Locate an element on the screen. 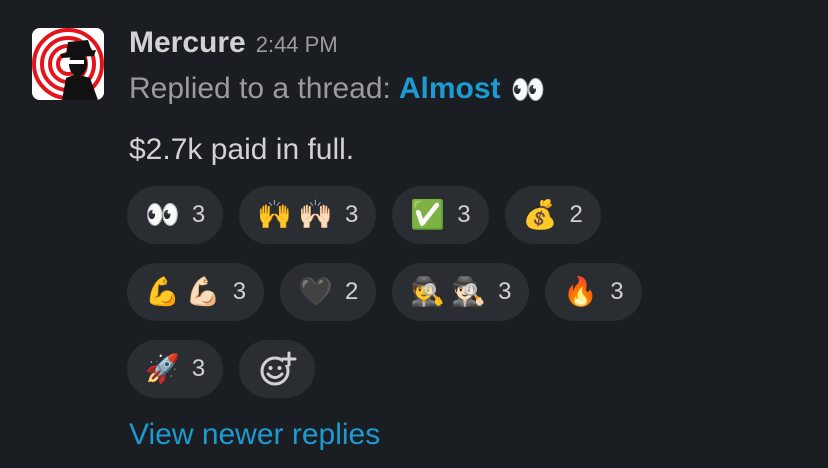 The height and width of the screenshot is (468, 828). add-reaction-button is located at coordinates (277, 369).